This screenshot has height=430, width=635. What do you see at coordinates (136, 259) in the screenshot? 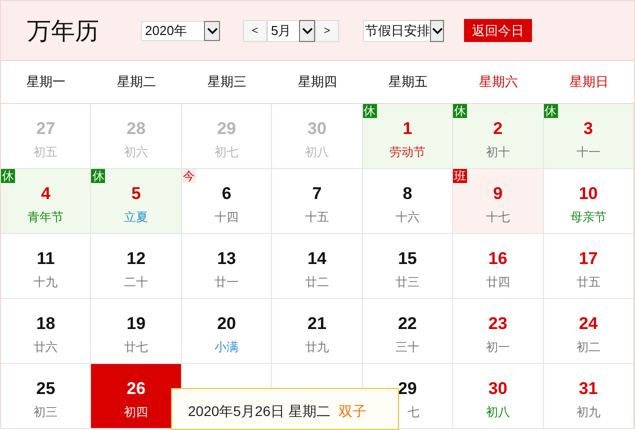
I see `day-number: 12` at bounding box center [136, 259].